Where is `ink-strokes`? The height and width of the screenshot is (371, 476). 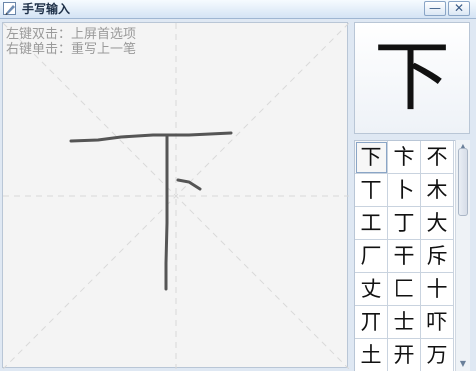 ink-strokes is located at coordinates (151, 211).